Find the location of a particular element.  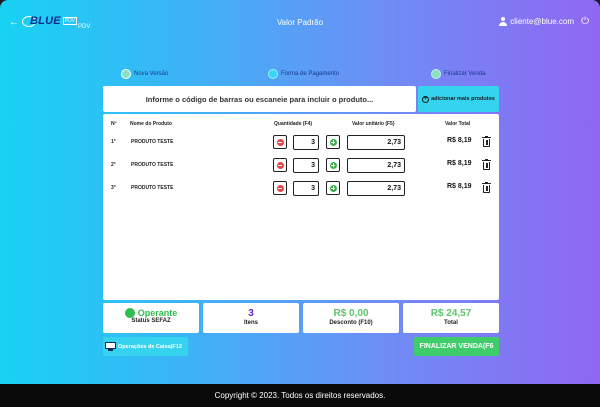

step-finalizar-venda: Finalizar Venda is located at coordinates (458, 74).